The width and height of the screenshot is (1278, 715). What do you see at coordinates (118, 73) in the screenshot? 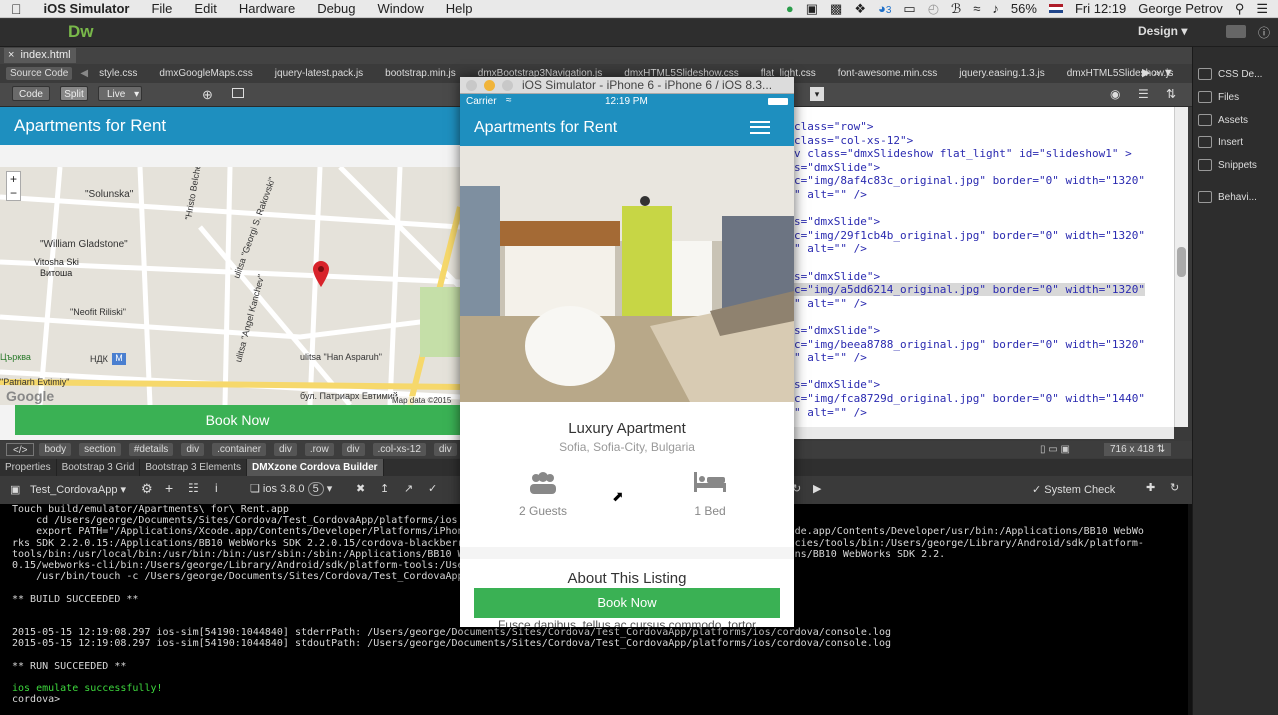
I see `related-file: style.css` at bounding box center [118, 73].